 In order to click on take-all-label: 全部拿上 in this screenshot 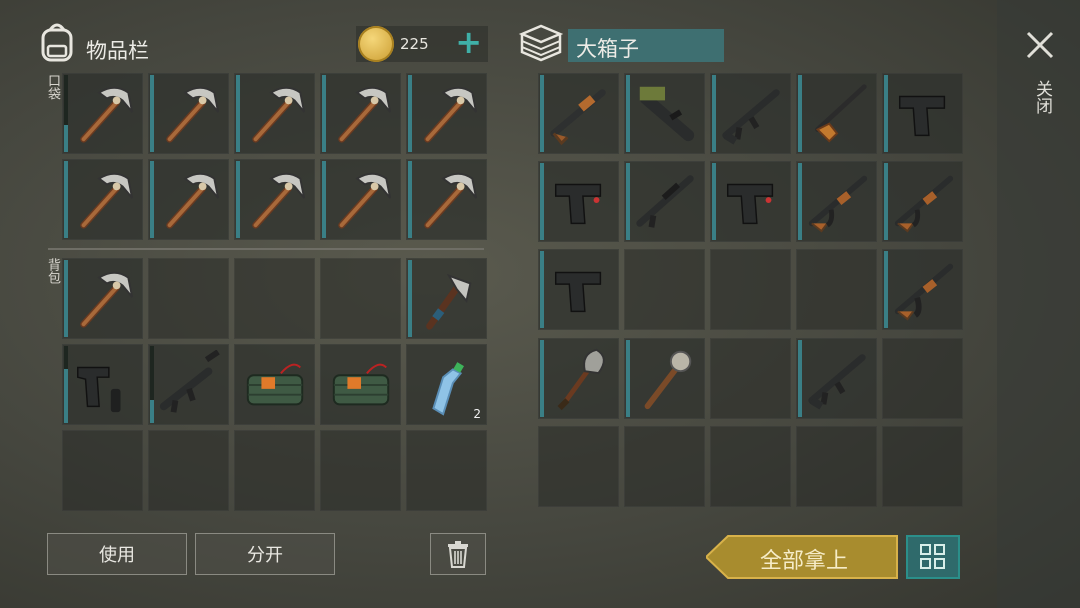, I will do `click(804, 561)`.